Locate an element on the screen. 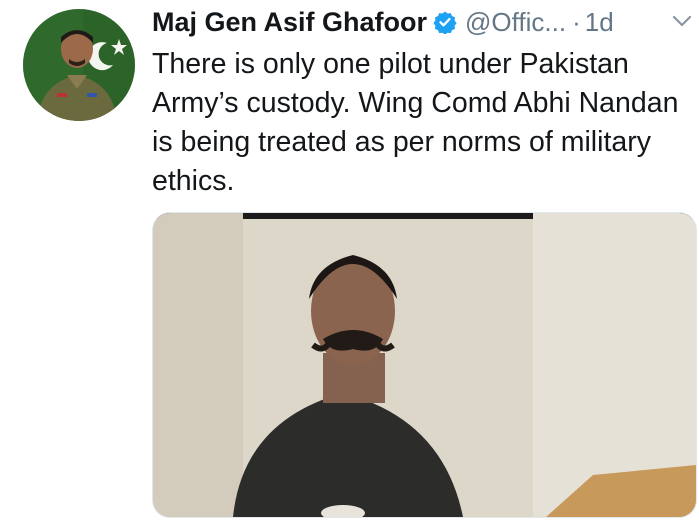 The image size is (699, 524). verified-badge-icon is located at coordinates (445, 22).